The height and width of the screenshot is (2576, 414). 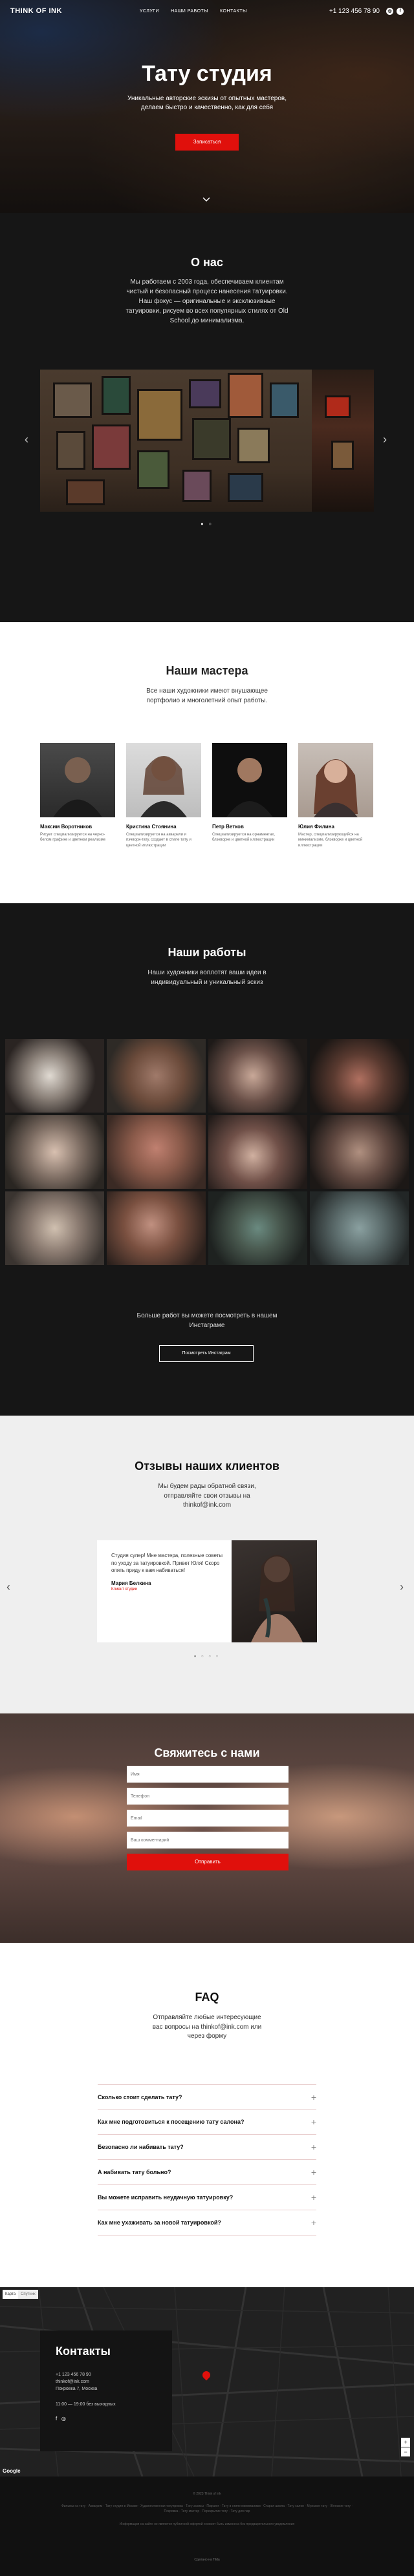 What do you see at coordinates (207, 1152) in the screenshot?
I see `works-grid` at bounding box center [207, 1152].